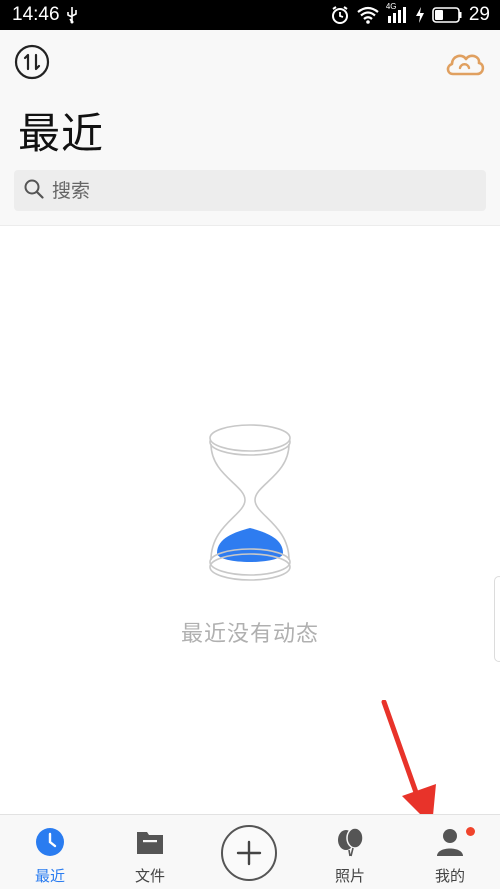  What do you see at coordinates (408, 763) in the screenshot?
I see `annotation-arrow` at bounding box center [408, 763].